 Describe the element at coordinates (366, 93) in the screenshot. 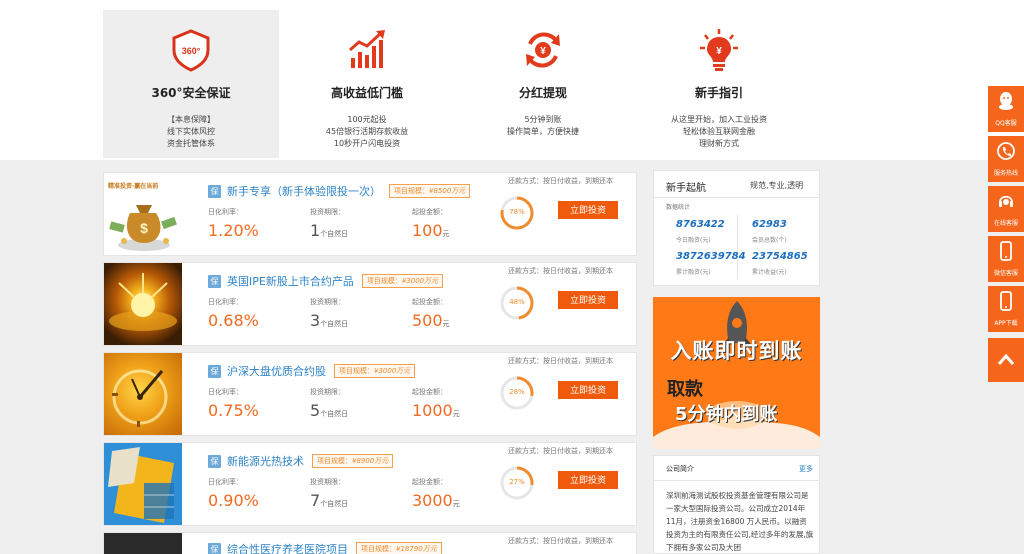

I see `feature-title: 高收益低门槛` at that location.